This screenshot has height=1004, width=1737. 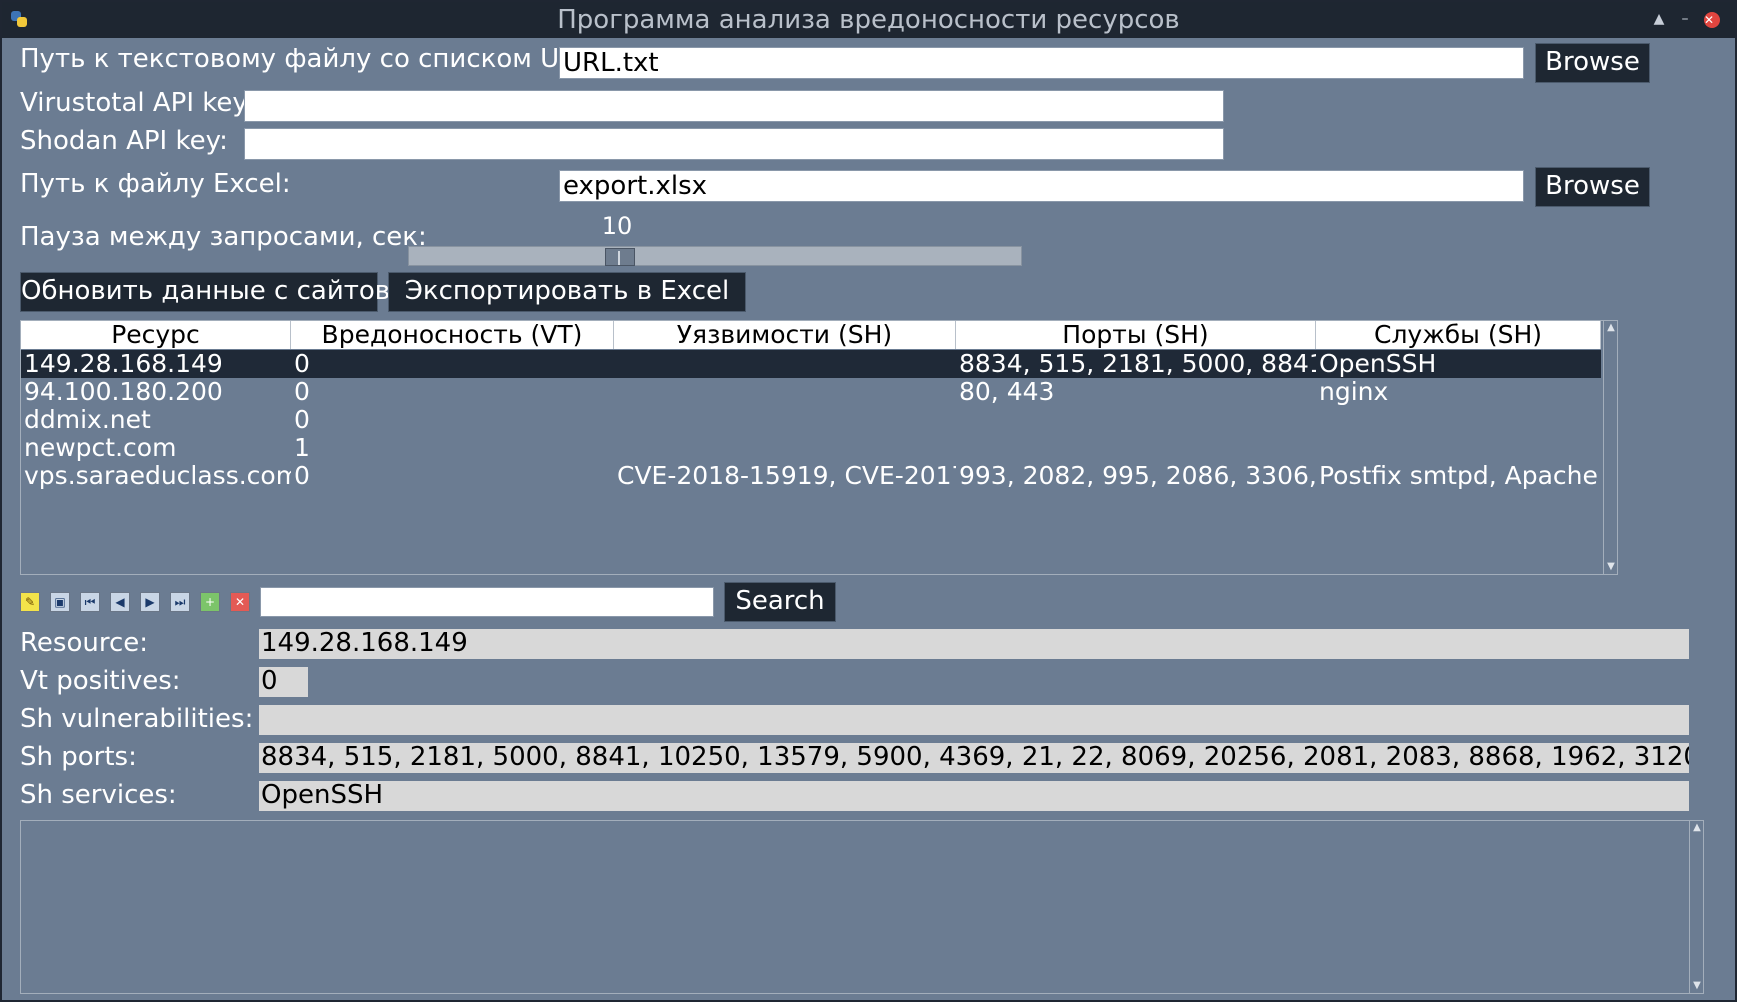 What do you see at coordinates (974, 720) in the screenshot?
I see `sh-vulnerabilities-field` at bounding box center [974, 720].